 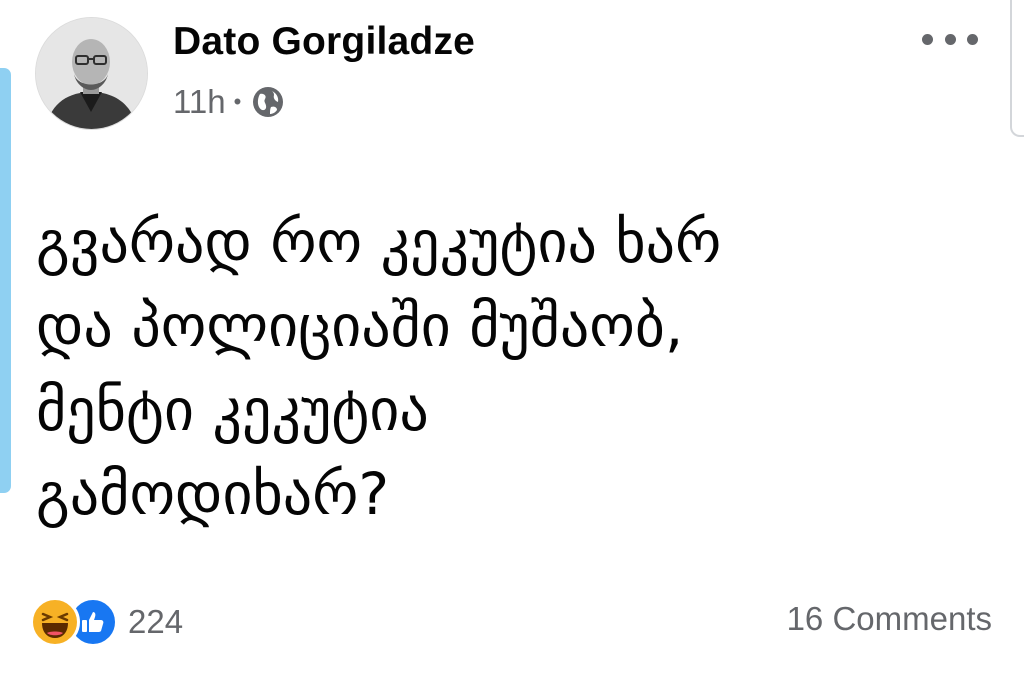 I want to click on comments-count-link: 16 Comments, so click(x=889, y=619).